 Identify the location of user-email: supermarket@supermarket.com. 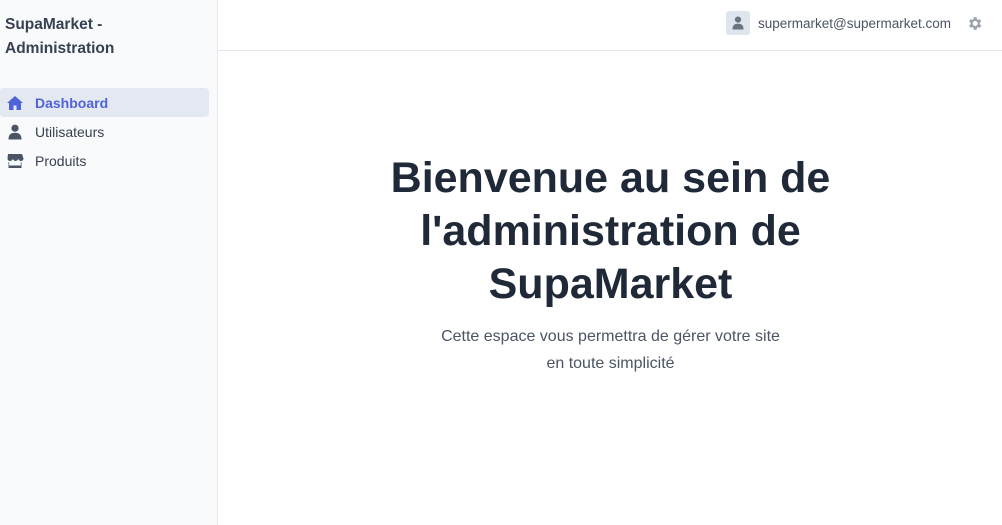
(854, 23).